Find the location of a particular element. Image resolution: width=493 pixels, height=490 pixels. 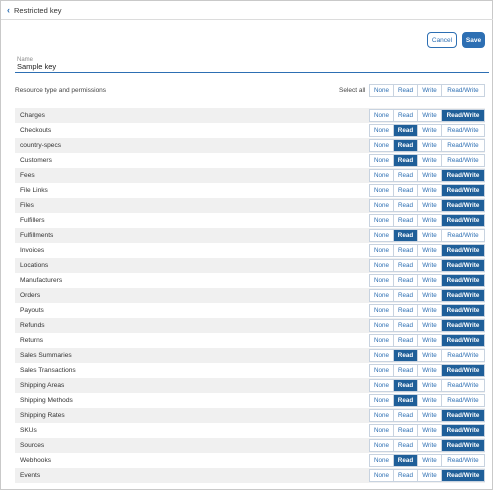

select-all-readwrite-button: Read/Write is located at coordinates (463, 90).